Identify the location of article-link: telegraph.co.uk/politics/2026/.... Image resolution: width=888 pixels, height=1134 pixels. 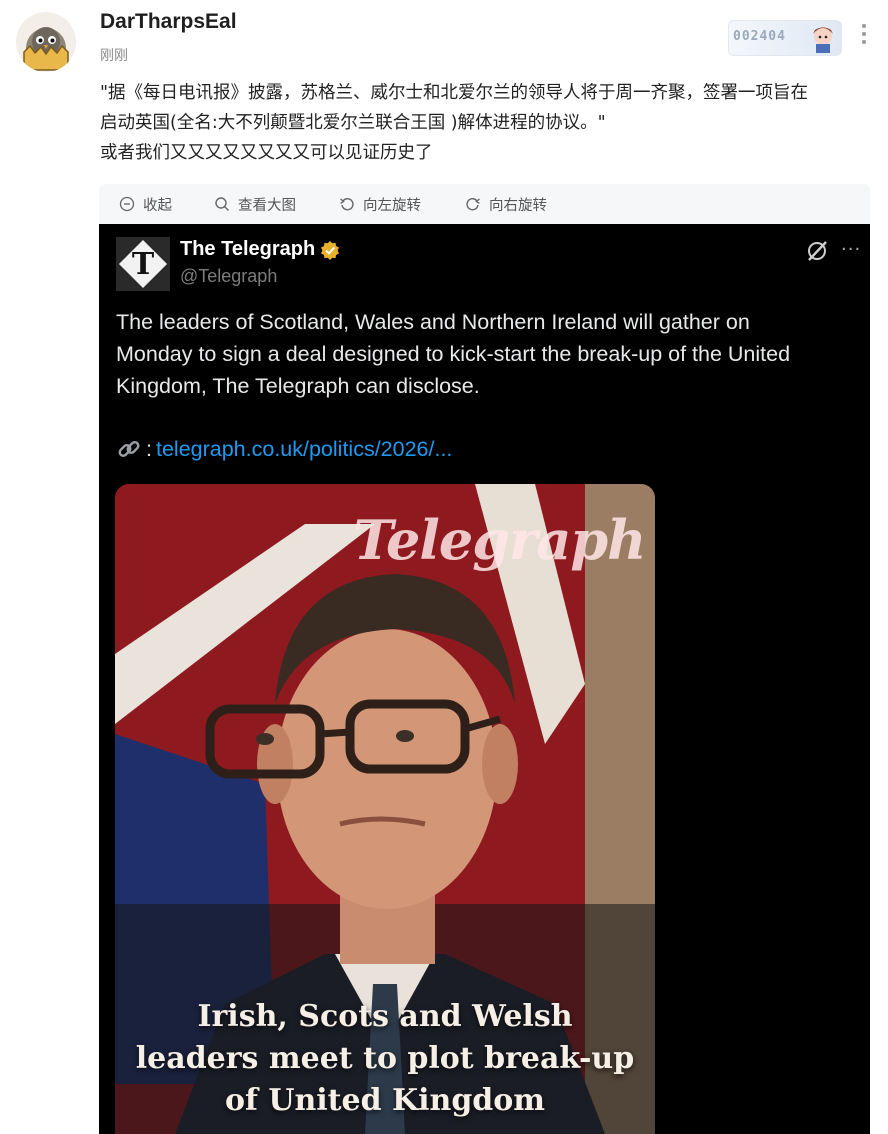
(304, 449).